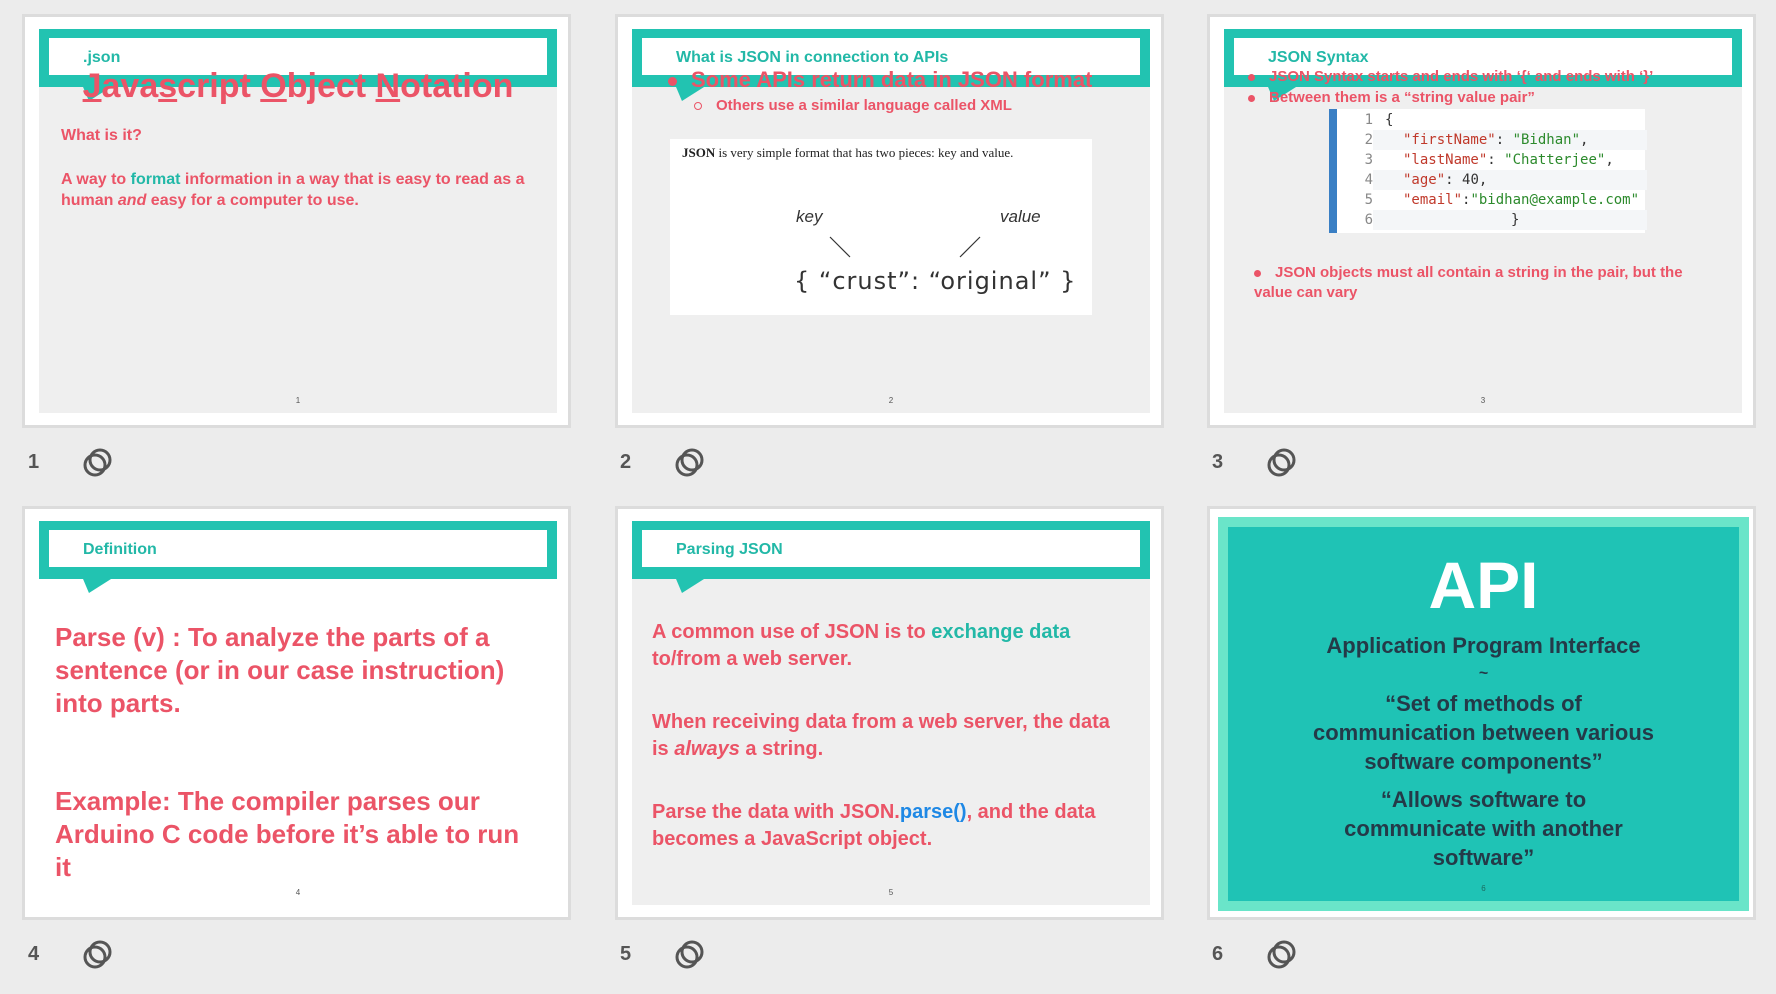  Describe the element at coordinates (812, 57) in the screenshot. I see `banner-title: What is JSON in connection to APIs` at that location.